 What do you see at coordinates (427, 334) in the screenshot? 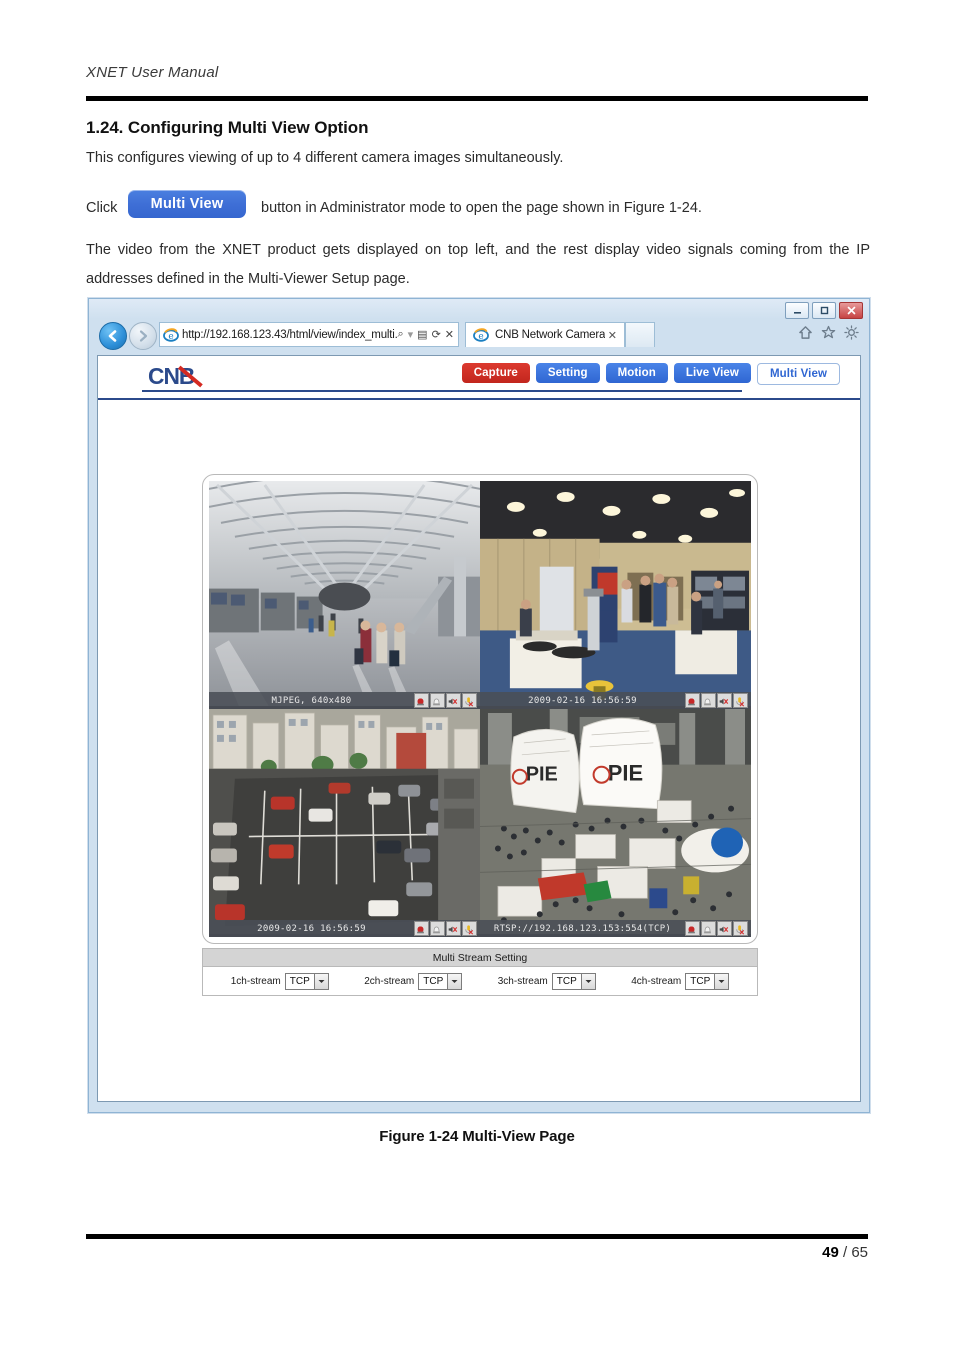
I see `address-bar-icons: ⌕ ▾ ▤ ⟳ ✕` at bounding box center [427, 334].